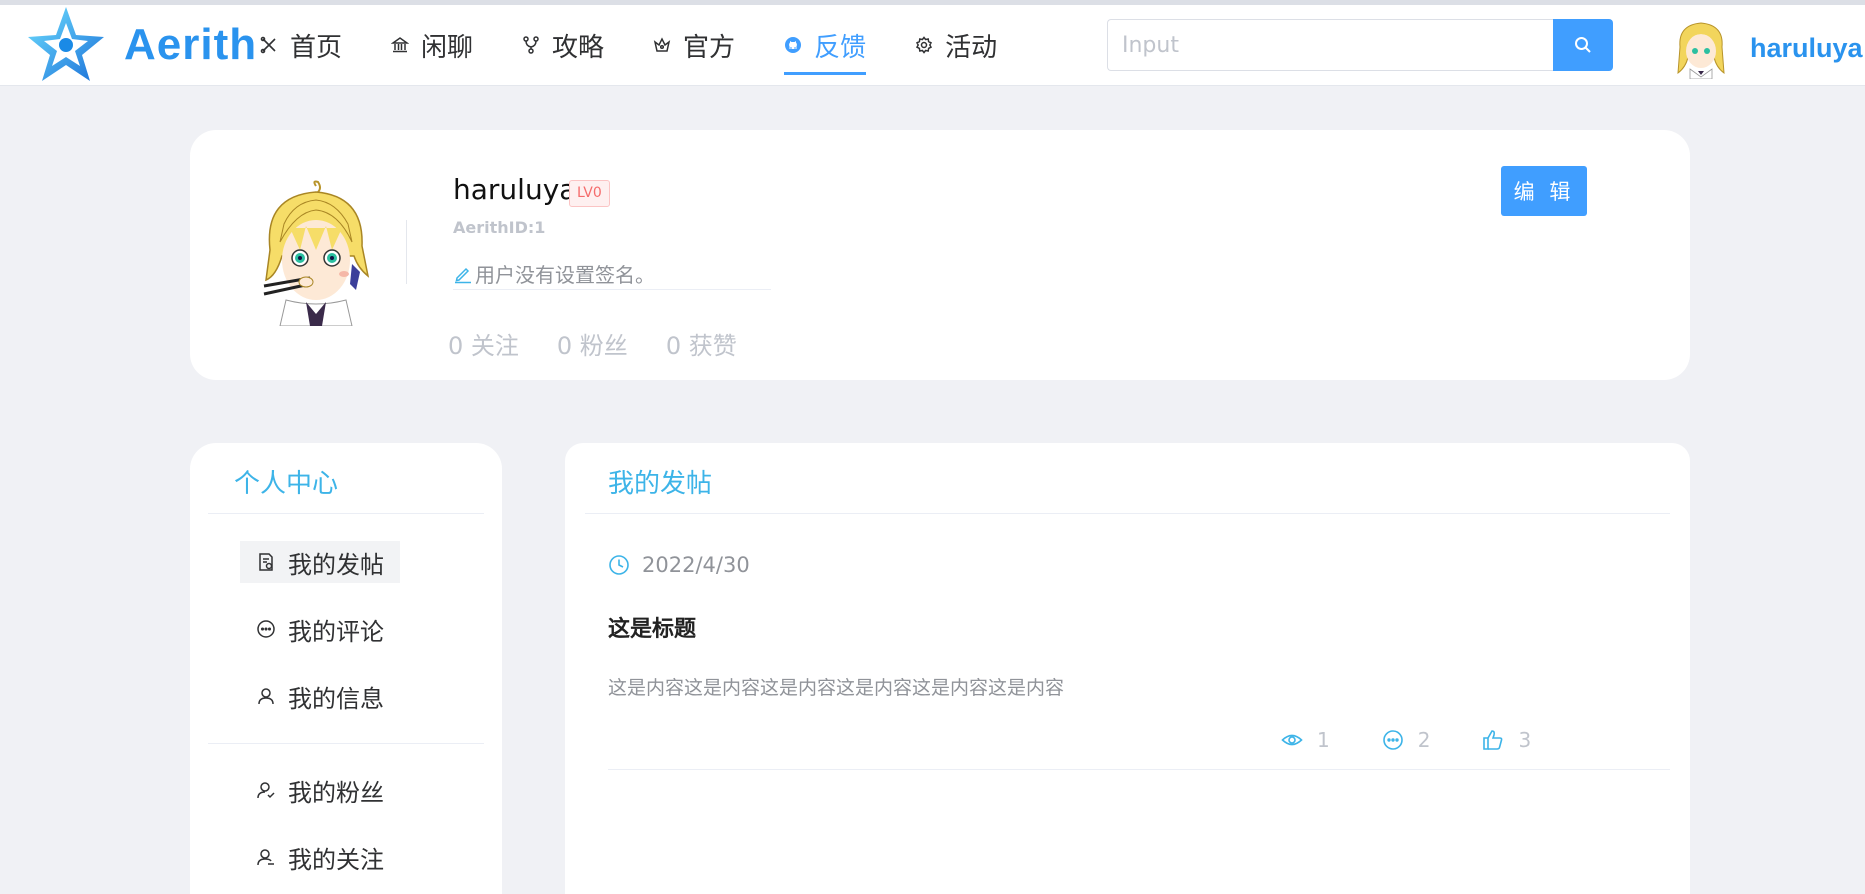 The width and height of the screenshot is (1865, 894). What do you see at coordinates (499, 227) in the screenshot?
I see `aerith-id: AerithID:1` at bounding box center [499, 227].